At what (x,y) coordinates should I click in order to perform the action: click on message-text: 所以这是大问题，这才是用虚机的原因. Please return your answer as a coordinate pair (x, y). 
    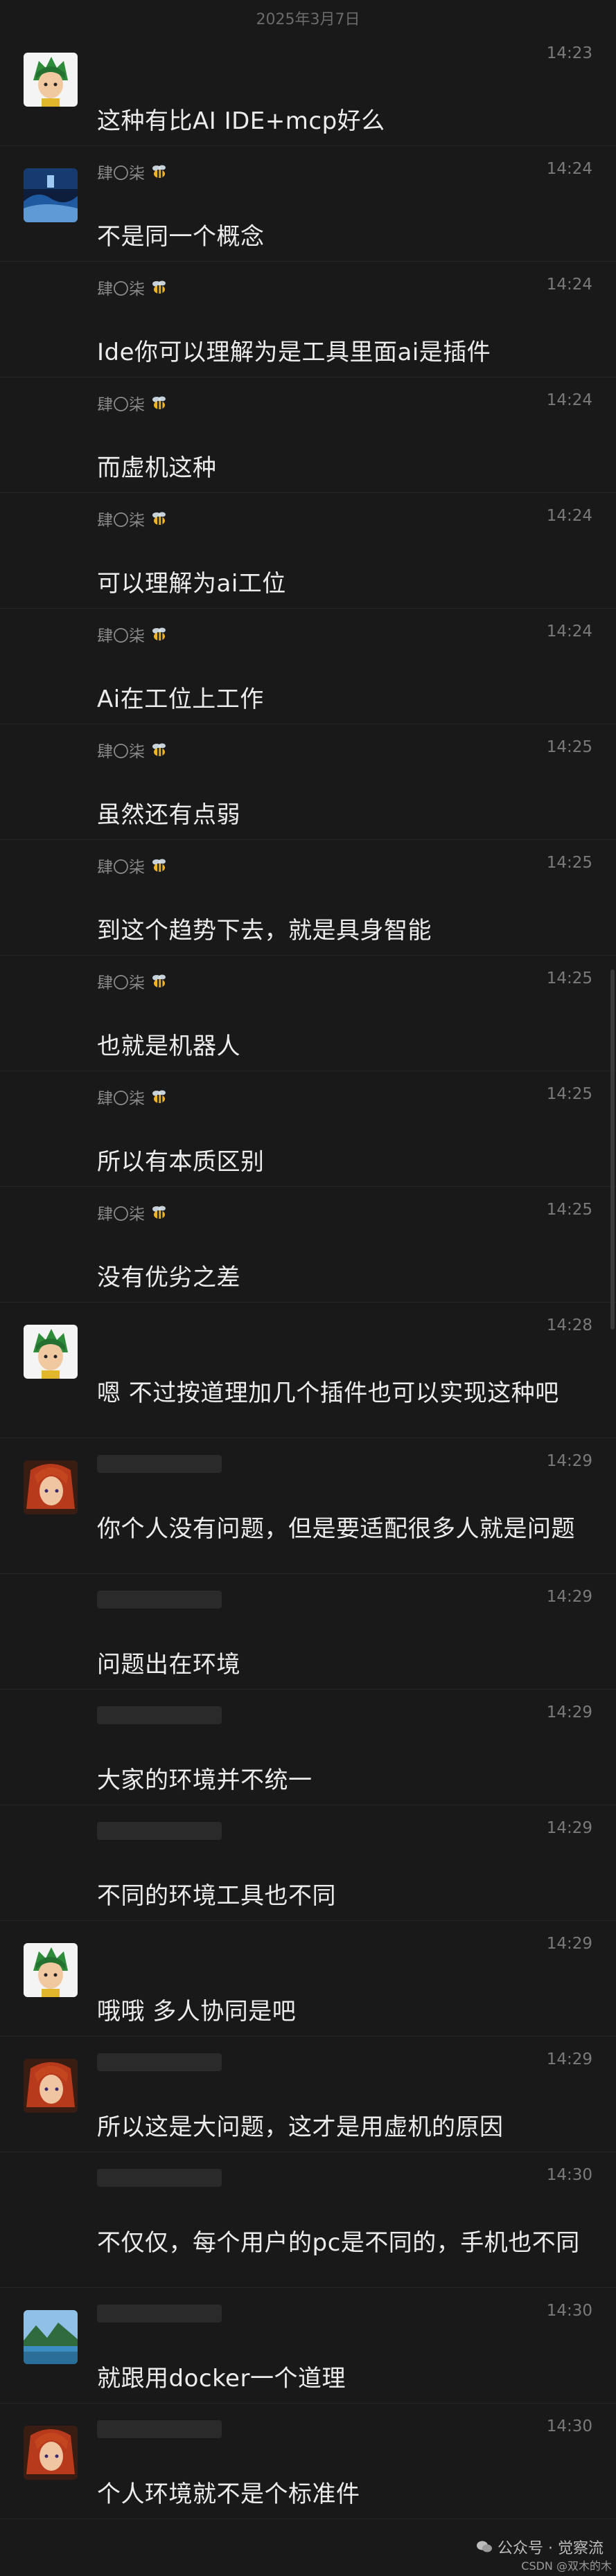
    Looking at the image, I should click on (339, 2127).